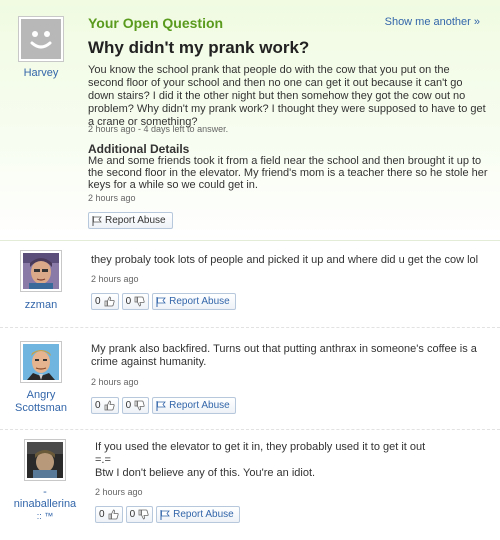 The height and width of the screenshot is (540, 500). I want to click on cartoon-man-avatar-icon, so click(41, 362).